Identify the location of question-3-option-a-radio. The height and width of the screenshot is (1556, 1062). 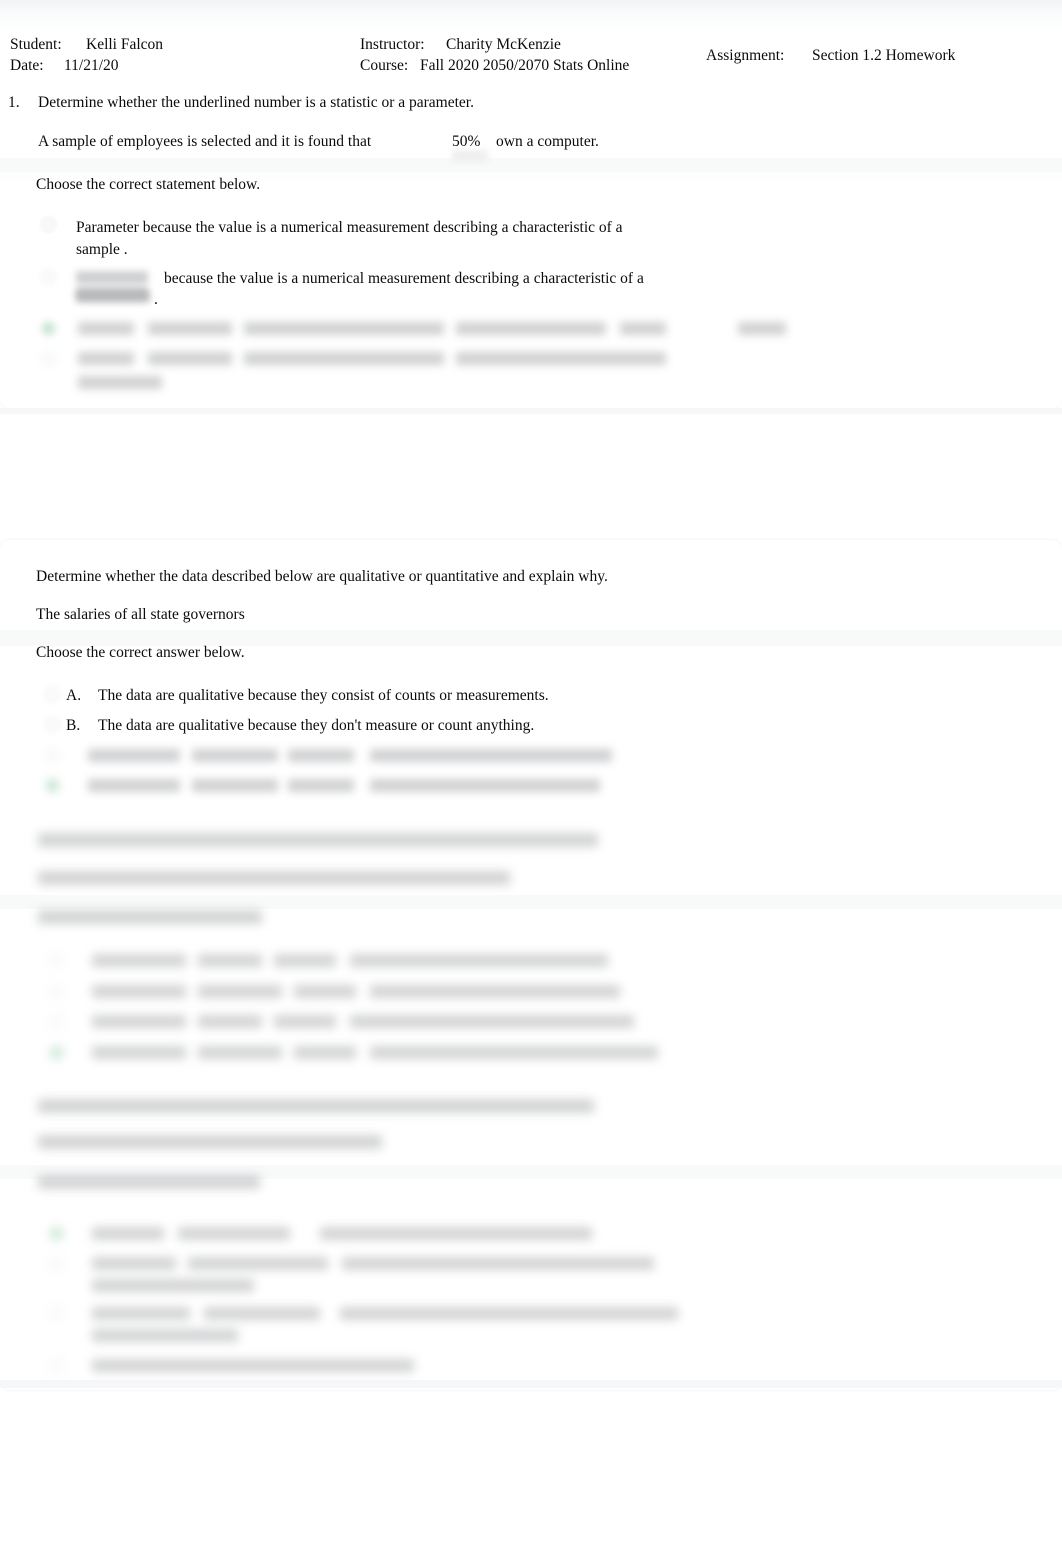
(56, 960).